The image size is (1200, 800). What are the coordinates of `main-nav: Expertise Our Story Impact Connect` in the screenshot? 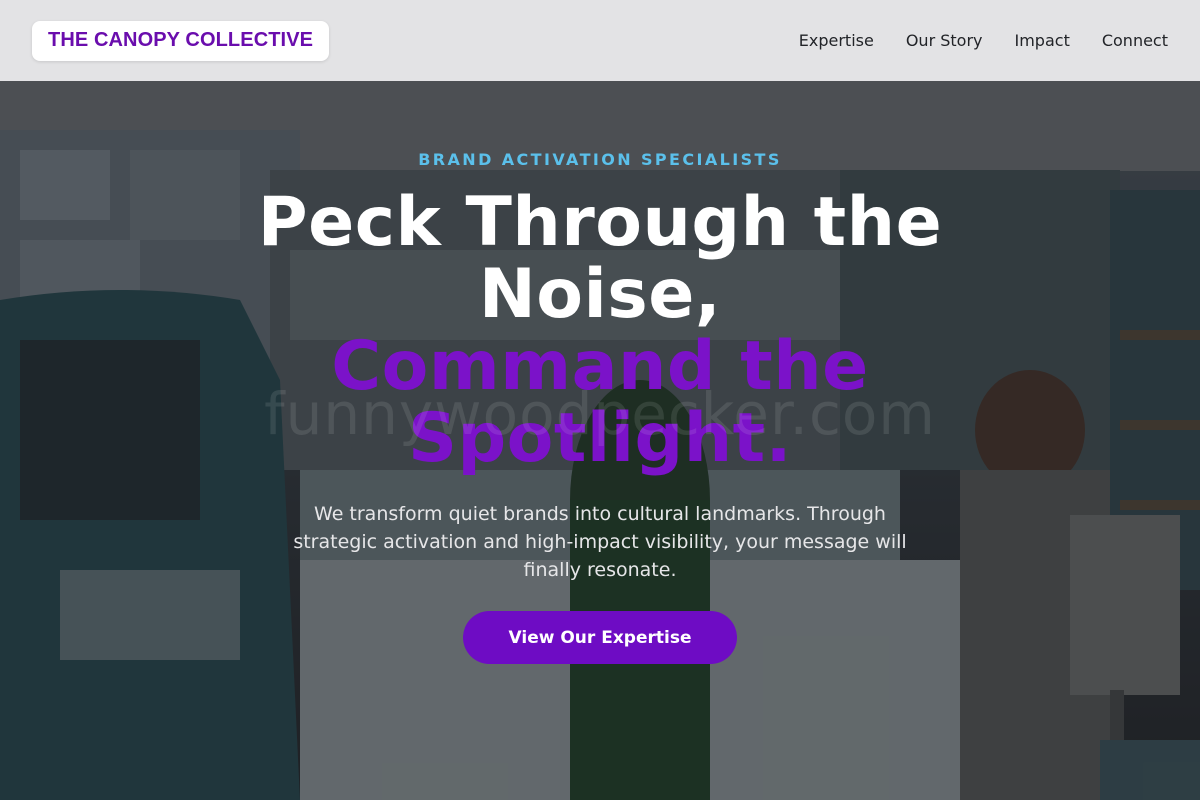 It's located at (983, 40).